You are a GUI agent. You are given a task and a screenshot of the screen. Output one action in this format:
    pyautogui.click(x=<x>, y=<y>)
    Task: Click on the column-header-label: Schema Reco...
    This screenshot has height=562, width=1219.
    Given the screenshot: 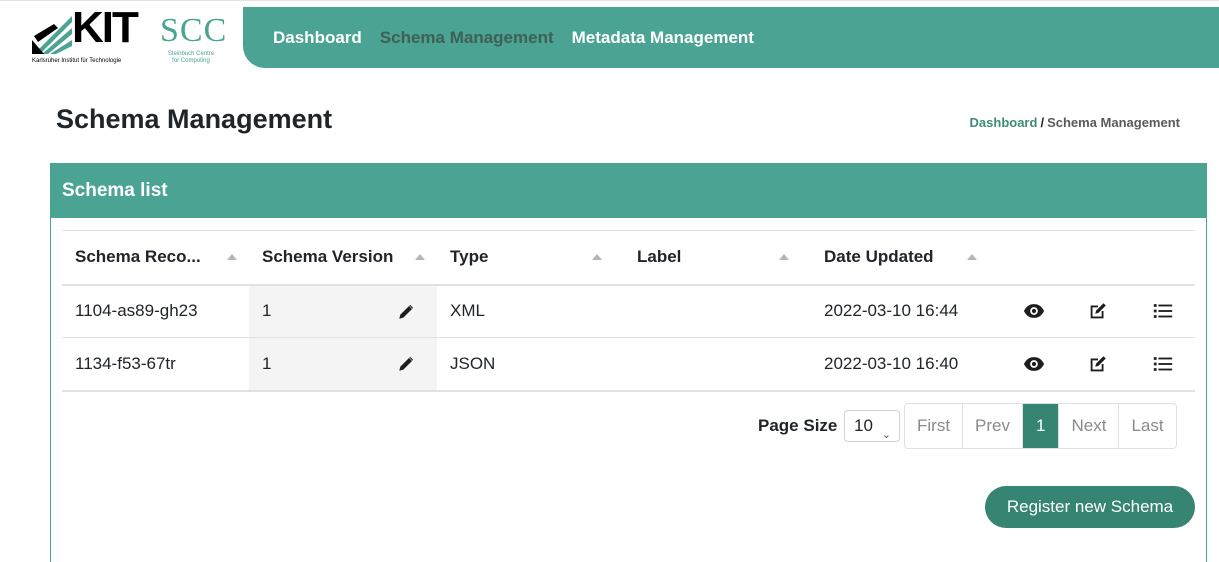 What is the action you would take?
    pyautogui.click(x=138, y=257)
    